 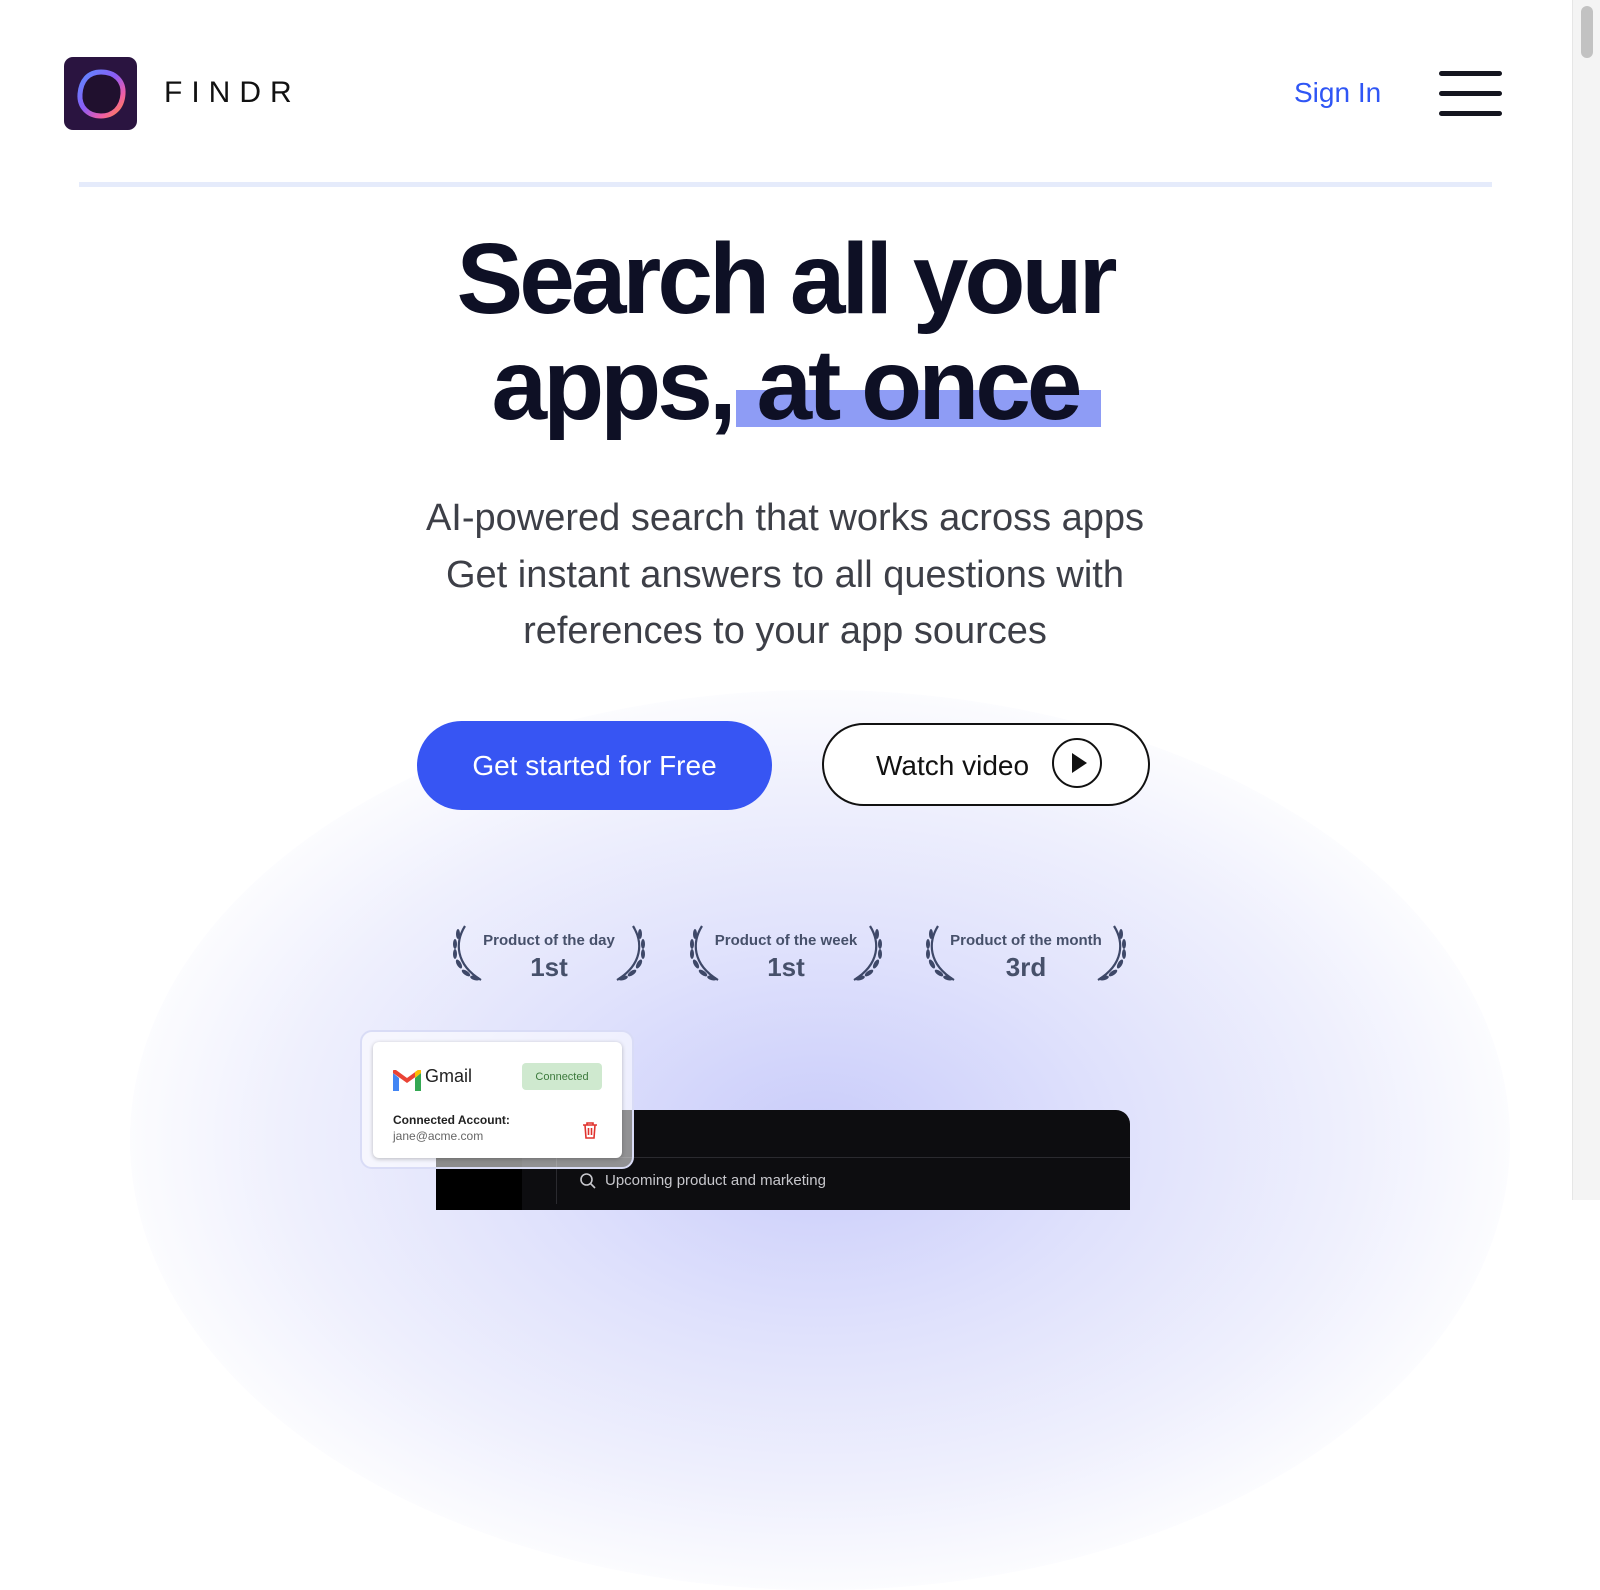 I want to click on trash-icon, so click(x=590, y=1130).